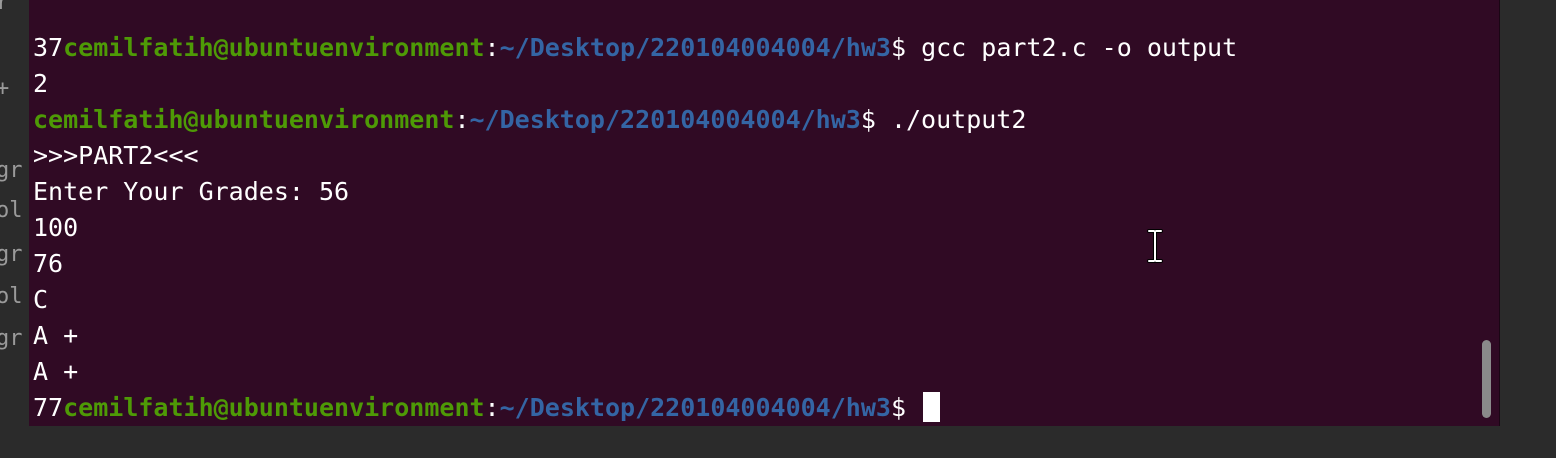 The image size is (1556, 458). I want to click on i-beam-icon, so click(1155, 246).